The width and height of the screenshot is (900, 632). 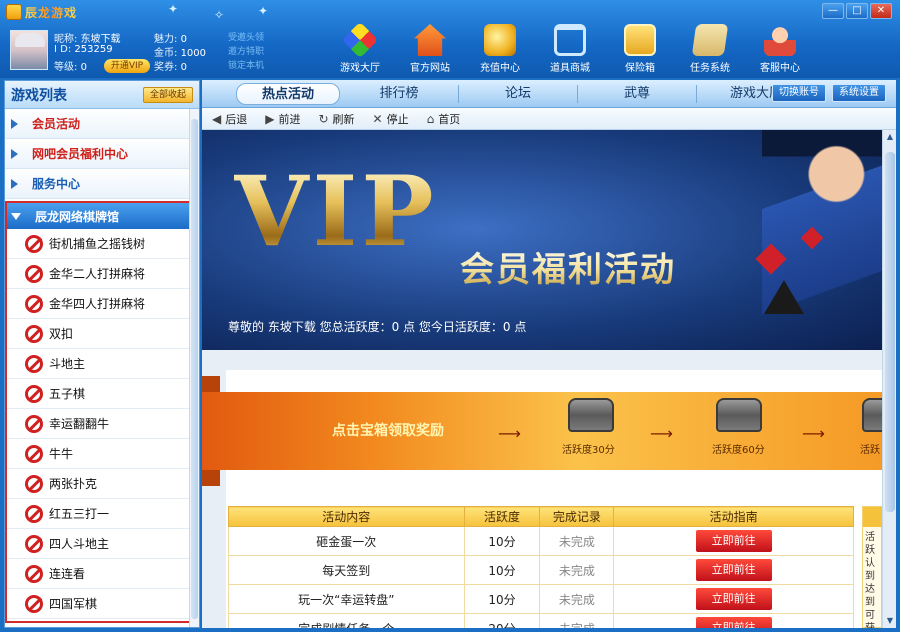 I want to click on switch-account-button: 切换账号, so click(x=799, y=93).